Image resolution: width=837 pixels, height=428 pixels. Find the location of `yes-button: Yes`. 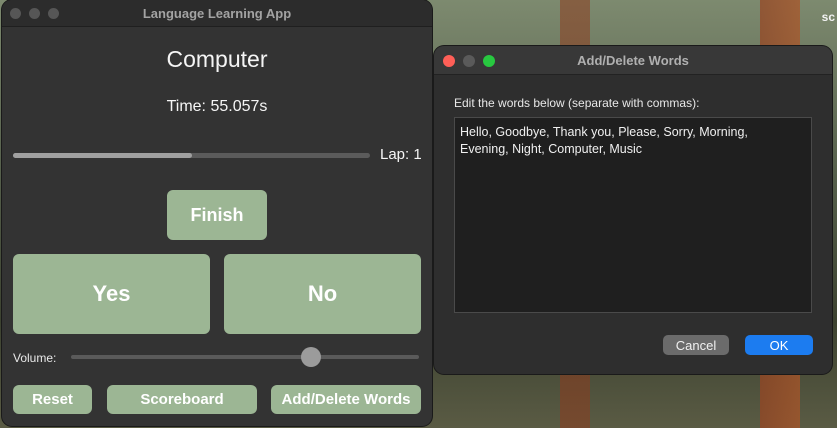

yes-button: Yes is located at coordinates (111, 294).